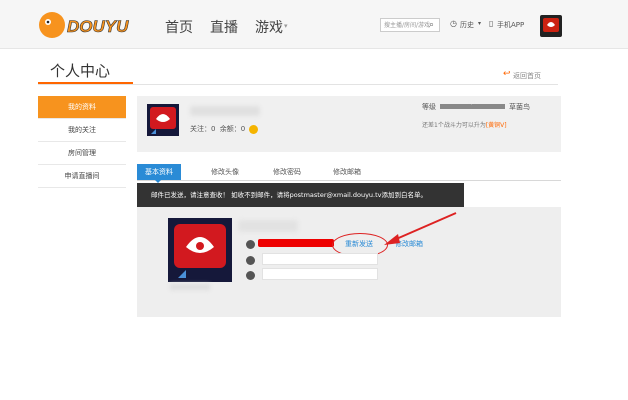 The image size is (628, 400). Describe the element at coordinates (454, 125) in the screenshot. I see `upgrade-text: 还差1个战斗力可以升为` at that location.